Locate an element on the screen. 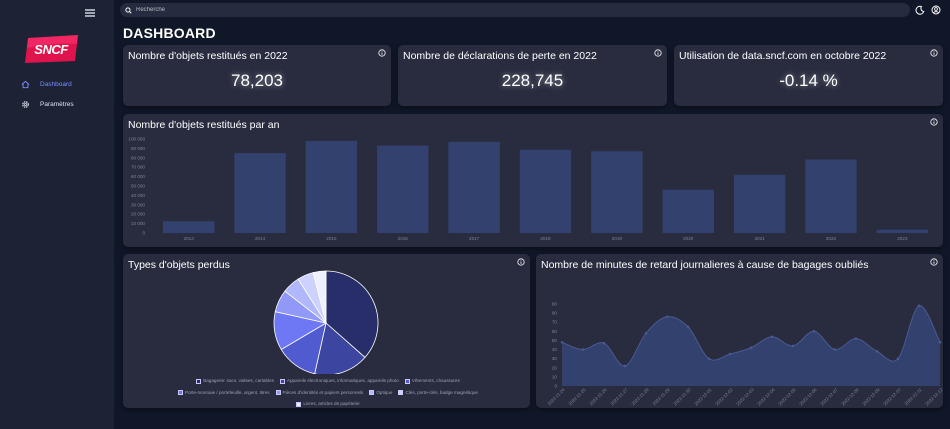 Image resolution: width=950 pixels, height=429 pixels. sidebar-item-dashboard: Dashboard is located at coordinates (46, 84).